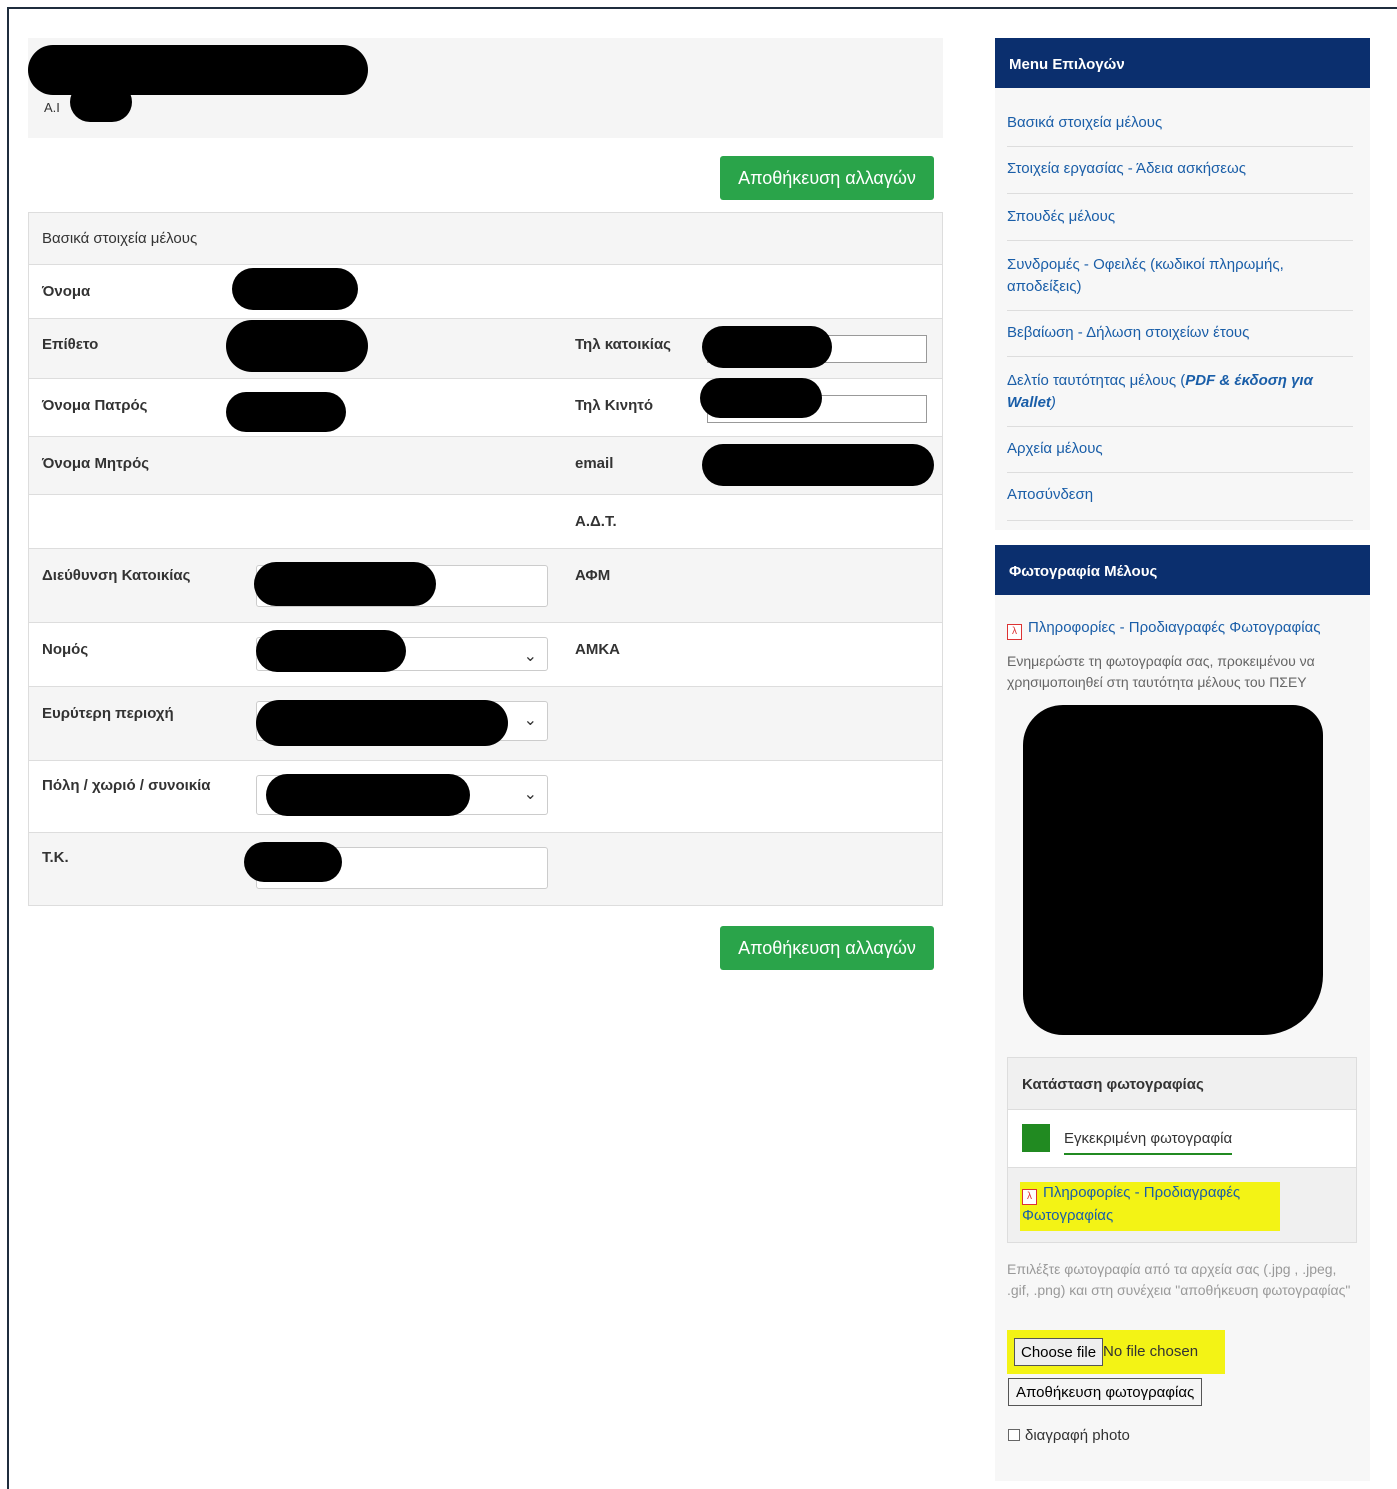 This screenshot has width=1397, height=1489. What do you see at coordinates (485, 797) in the screenshot?
I see `form-row-city: Πόλη / χωριό / συνοικία ⌄` at bounding box center [485, 797].